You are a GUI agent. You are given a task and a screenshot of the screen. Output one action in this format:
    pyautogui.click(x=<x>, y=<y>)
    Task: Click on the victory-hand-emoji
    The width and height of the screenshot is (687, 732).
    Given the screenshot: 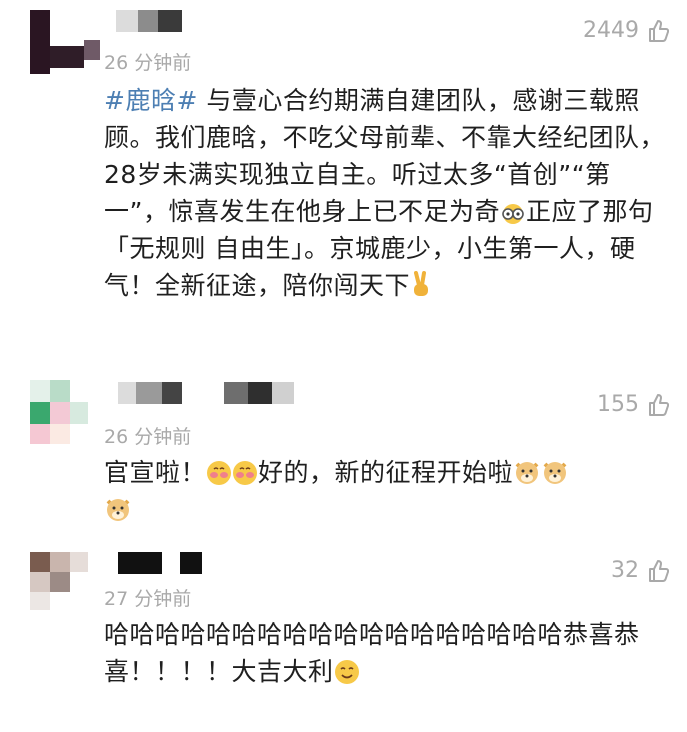 What is the action you would take?
    pyautogui.click(x=421, y=283)
    